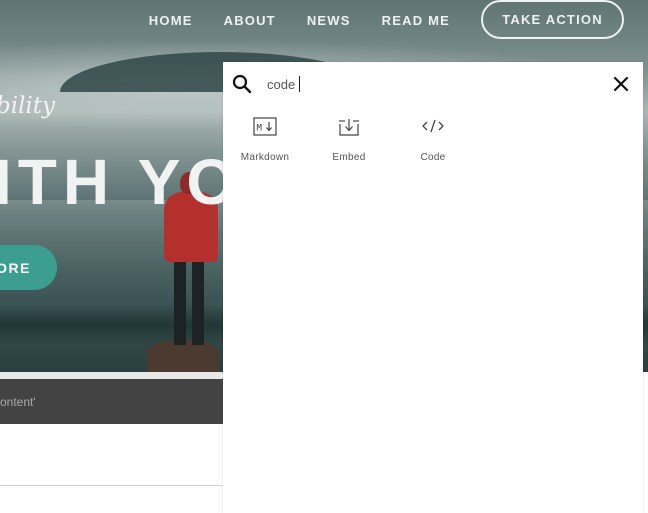 The height and width of the screenshot is (513, 648). Describe the element at coordinates (416, 20) in the screenshot. I see `nav-link-read-me: READ ME` at that location.